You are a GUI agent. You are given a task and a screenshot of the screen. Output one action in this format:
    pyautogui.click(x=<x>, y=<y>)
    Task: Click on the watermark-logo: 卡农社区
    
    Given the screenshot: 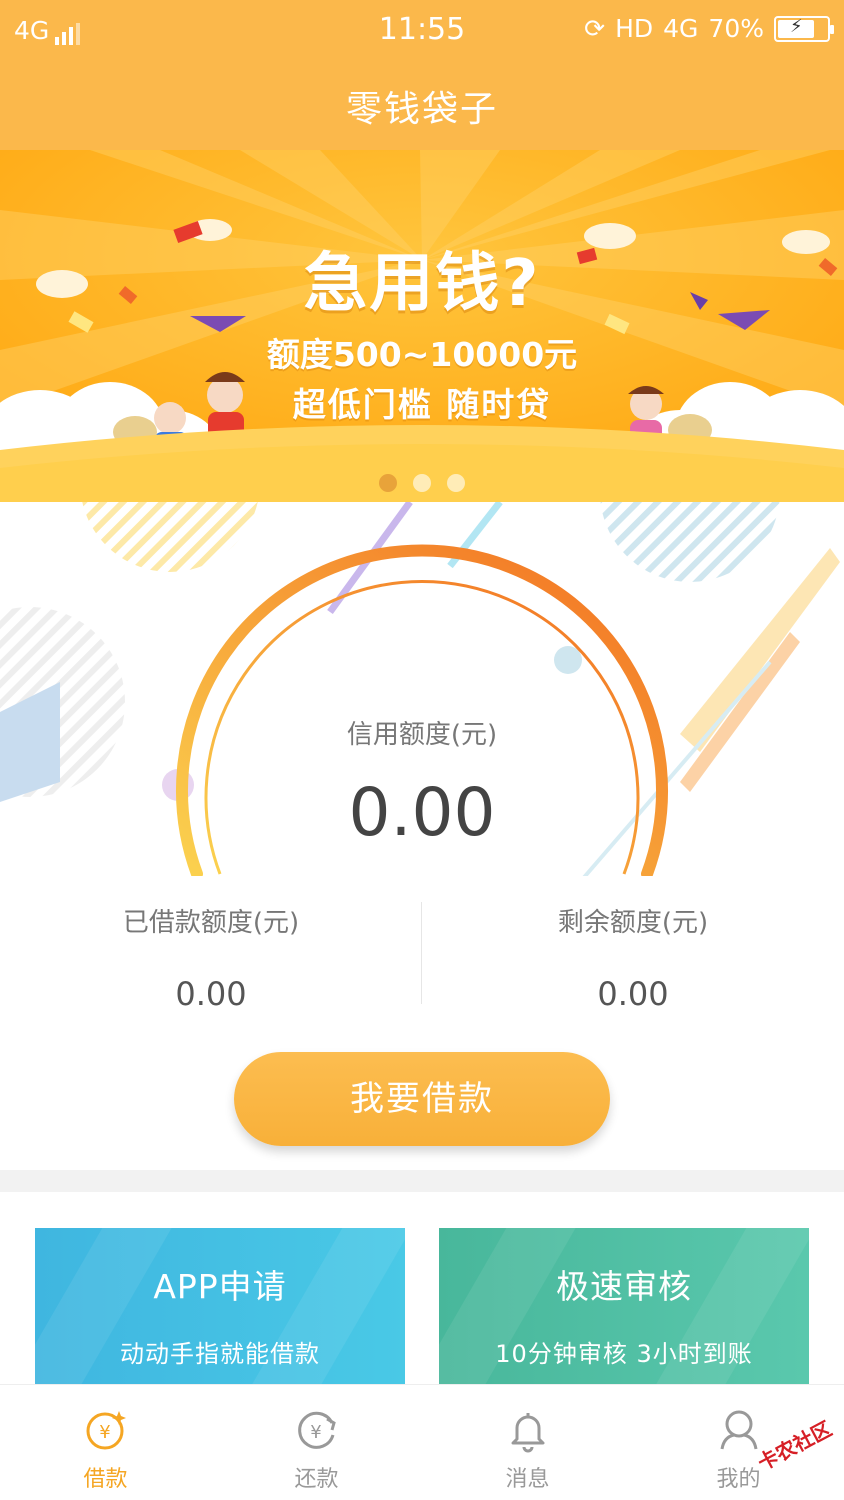 What is the action you would take?
    pyautogui.click(x=790, y=1444)
    